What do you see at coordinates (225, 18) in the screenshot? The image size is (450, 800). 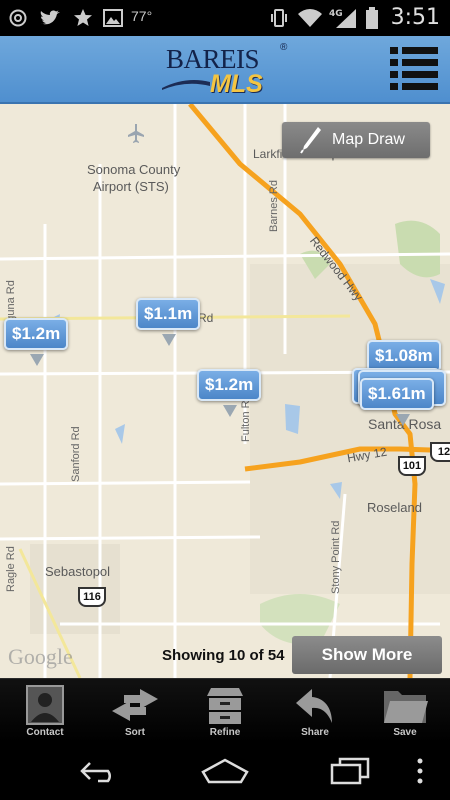 I see `status-bar: 77° 4G 3:51` at bounding box center [225, 18].